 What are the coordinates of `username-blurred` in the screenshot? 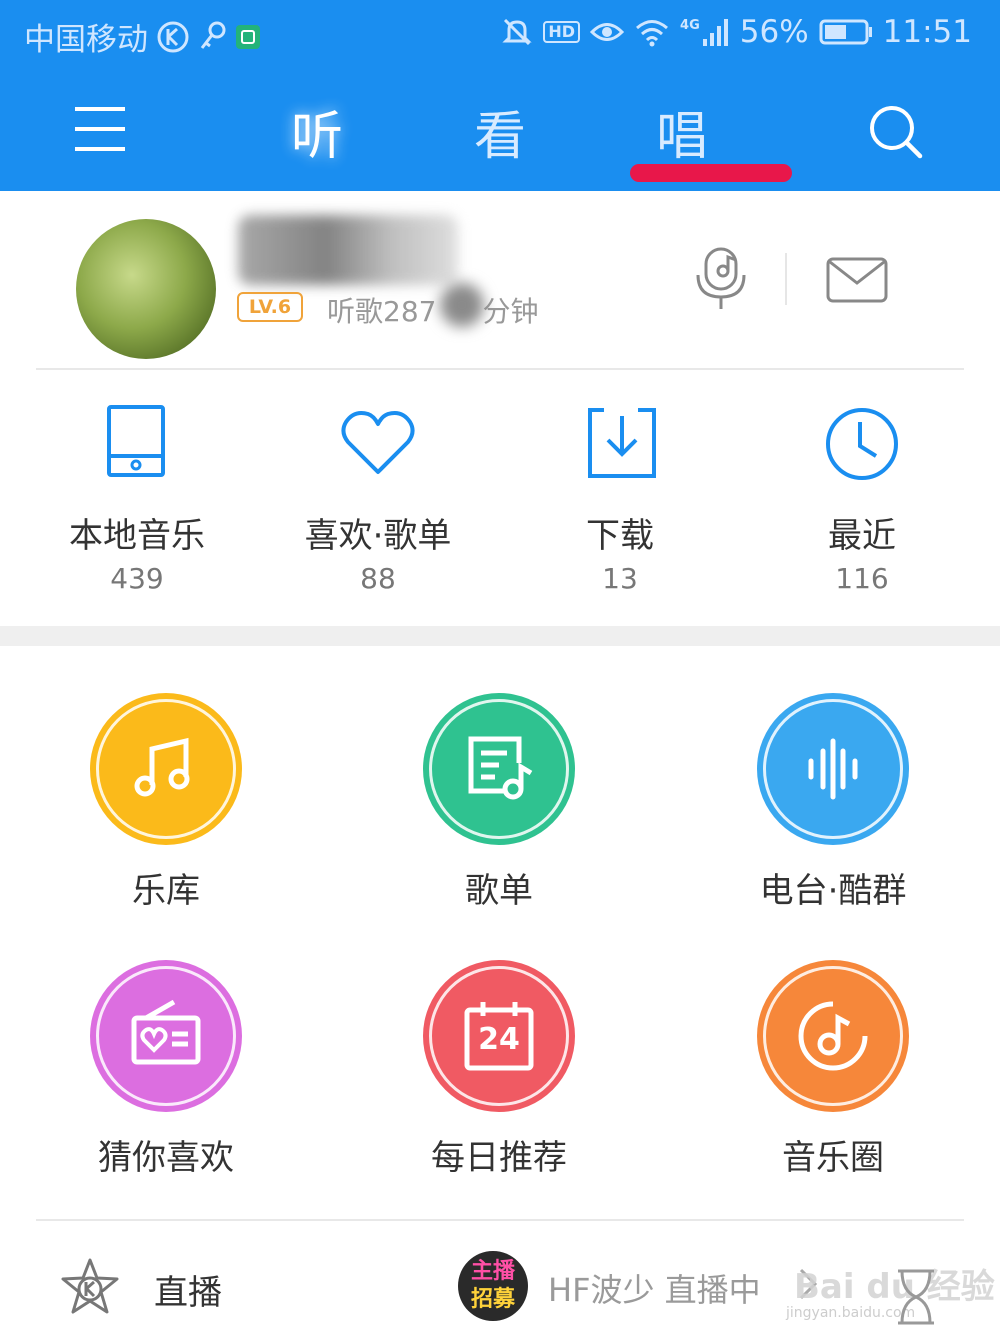 It's located at (348, 250).